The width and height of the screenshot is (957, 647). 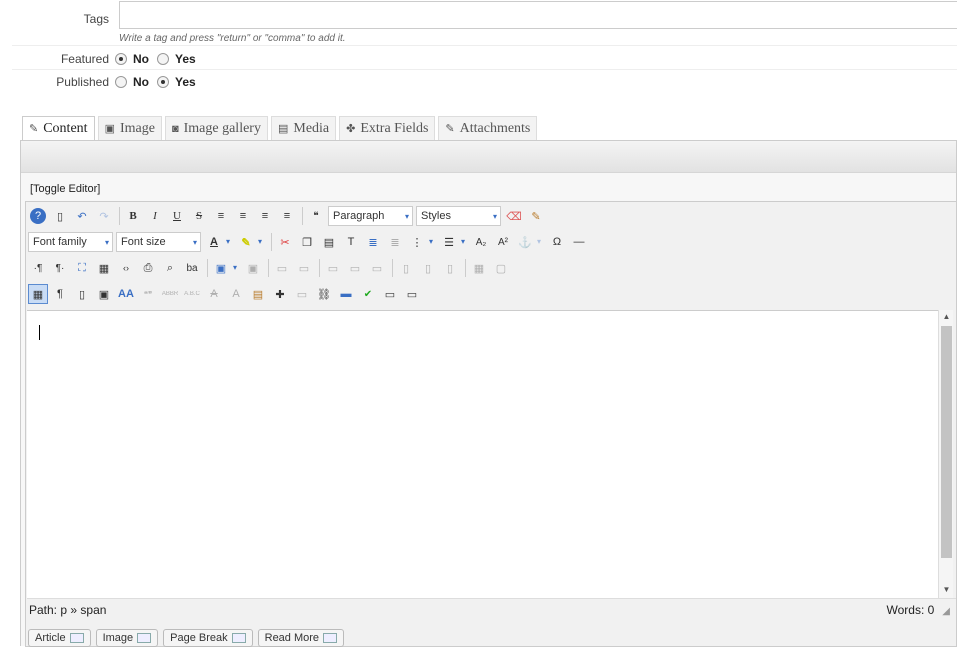 What do you see at coordinates (82, 268) in the screenshot?
I see `fullscreen-icon: ⛶` at bounding box center [82, 268].